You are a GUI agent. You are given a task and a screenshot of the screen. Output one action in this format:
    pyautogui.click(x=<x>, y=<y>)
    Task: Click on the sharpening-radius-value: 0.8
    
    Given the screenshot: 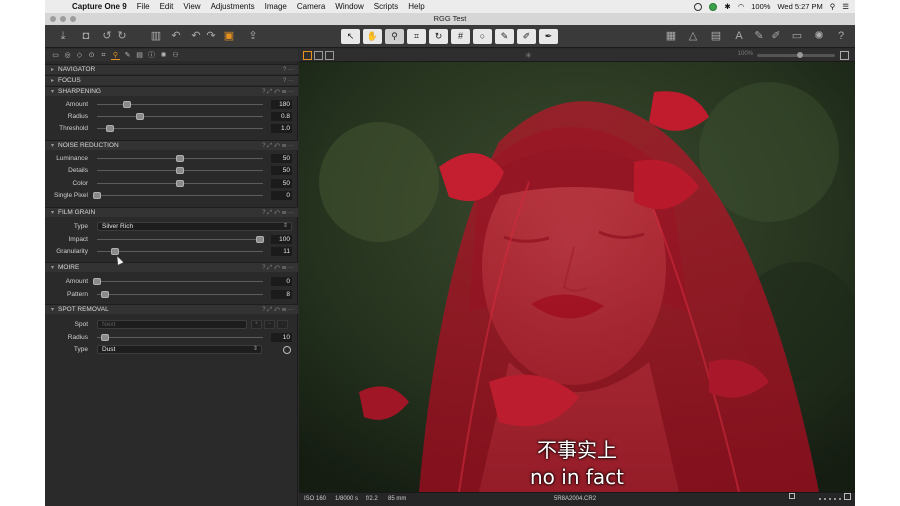 What is the action you would take?
    pyautogui.click(x=281, y=116)
    